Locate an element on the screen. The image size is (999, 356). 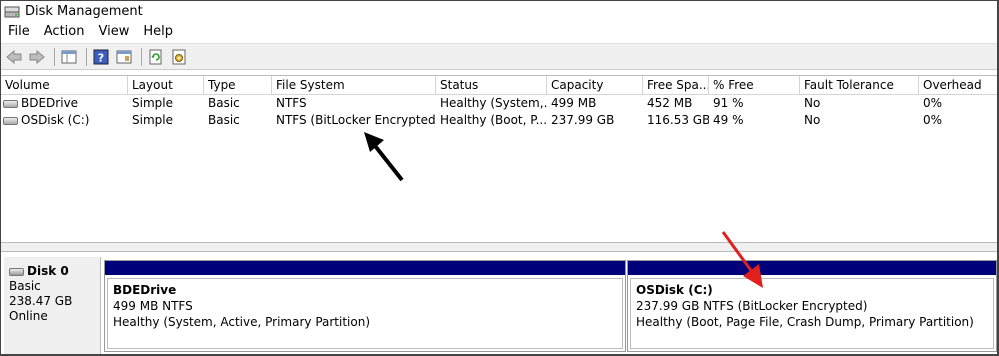
volume-cell: BDEDrive is located at coordinates (64, 103).